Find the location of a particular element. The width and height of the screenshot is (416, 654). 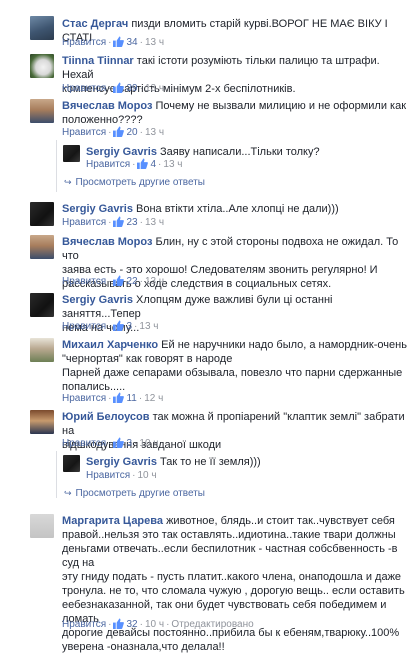

like-count: 20 is located at coordinates (131, 132).